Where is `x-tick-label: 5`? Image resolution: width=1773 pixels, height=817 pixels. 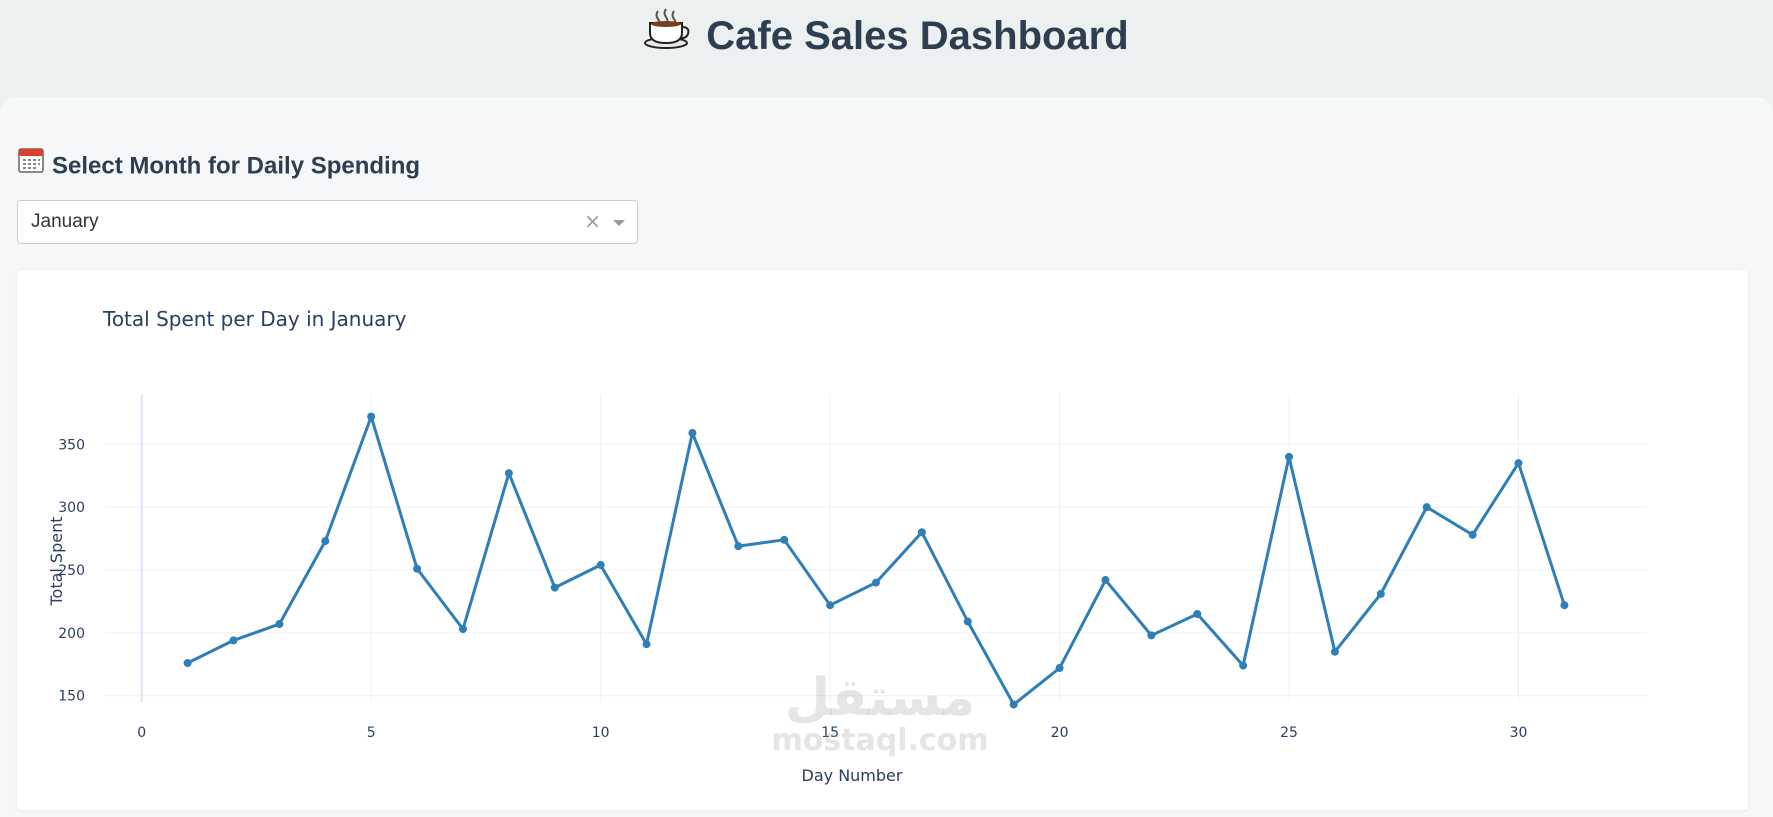
x-tick-label: 5 is located at coordinates (371, 733).